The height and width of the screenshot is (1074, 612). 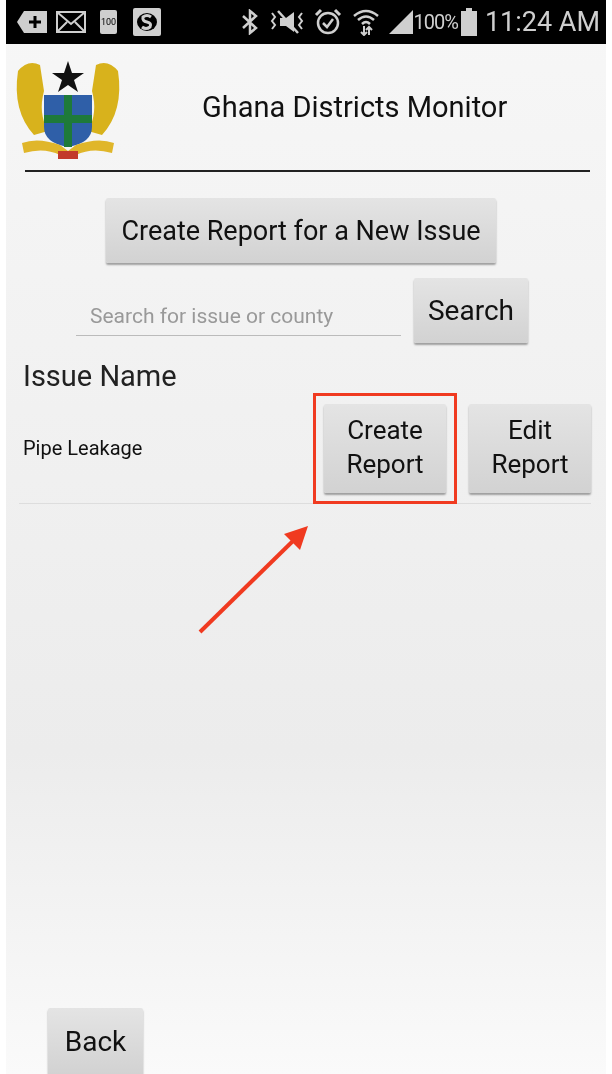 What do you see at coordinates (400, 22) in the screenshot?
I see `signal-icon` at bounding box center [400, 22].